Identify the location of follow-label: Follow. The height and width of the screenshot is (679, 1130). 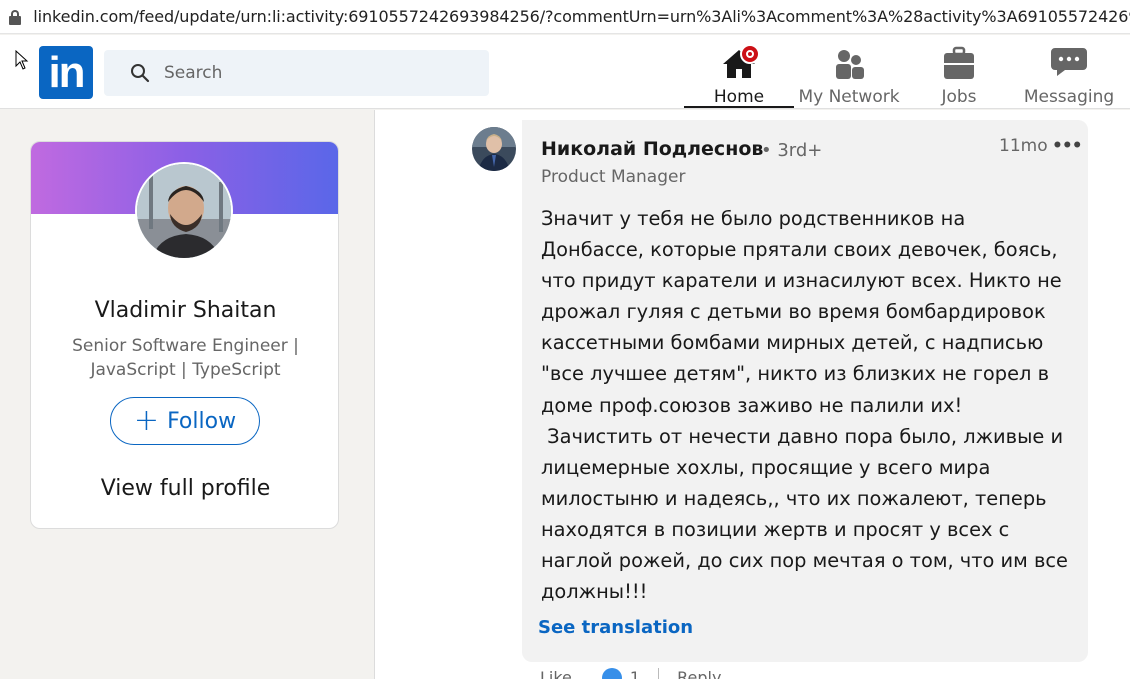
(202, 421).